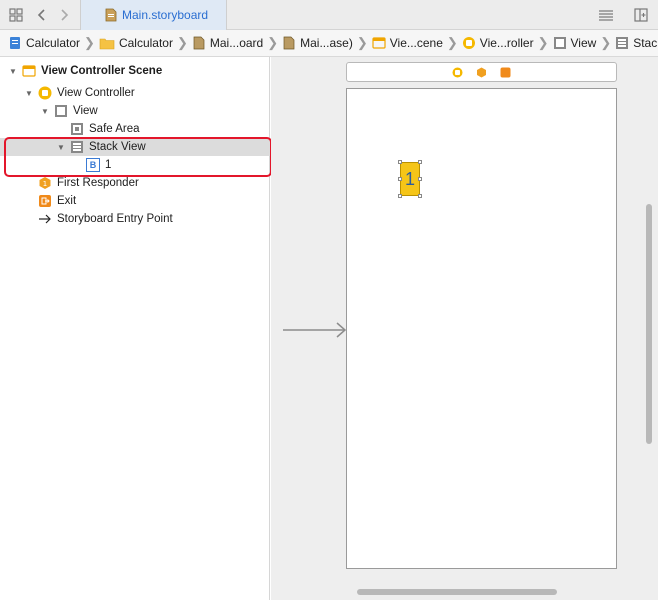  I want to click on outline-row-safe-area: Safe Area, so click(135, 129).